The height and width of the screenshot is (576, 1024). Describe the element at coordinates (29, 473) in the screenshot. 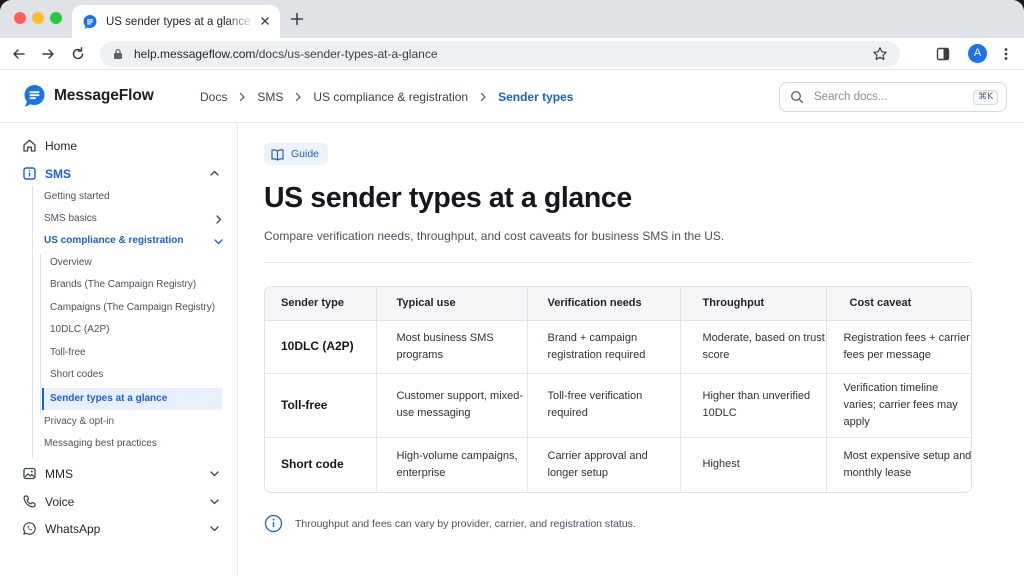

I see `image-icon` at that location.